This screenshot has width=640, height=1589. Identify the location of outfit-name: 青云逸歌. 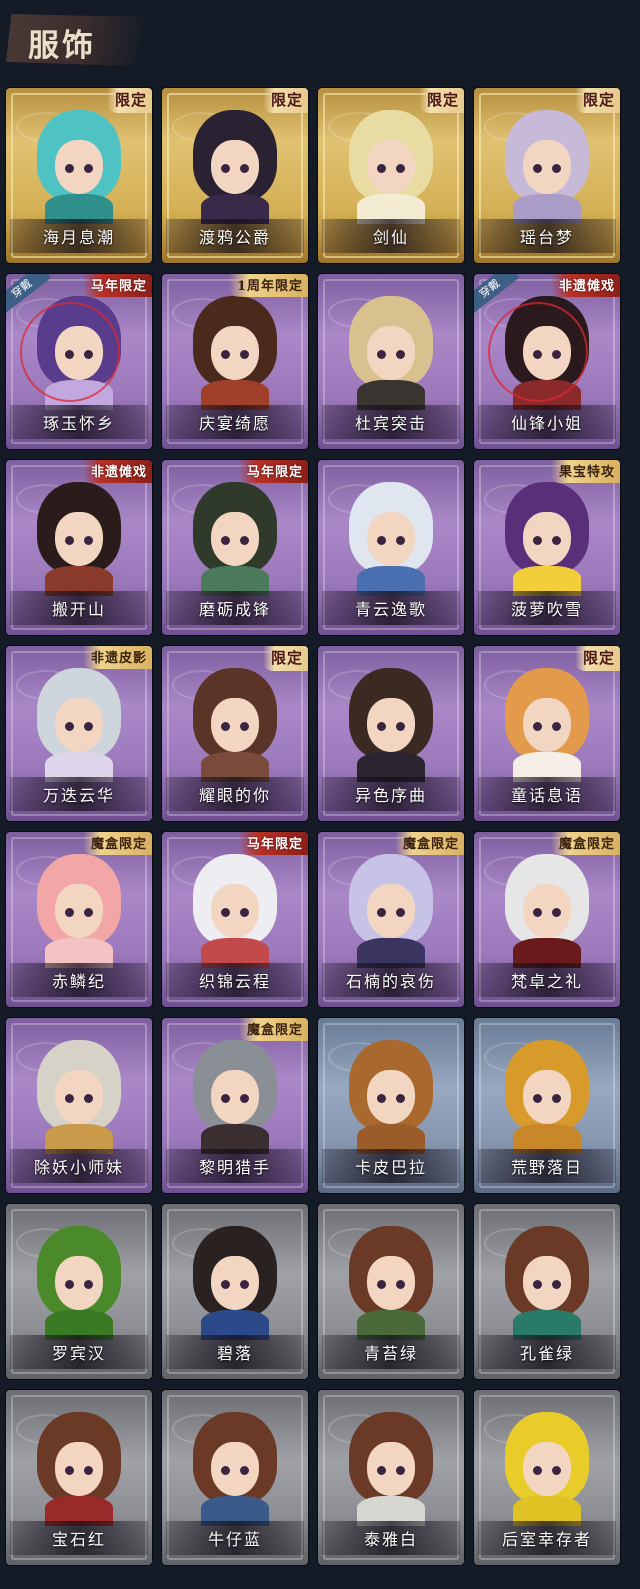
(390, 609).